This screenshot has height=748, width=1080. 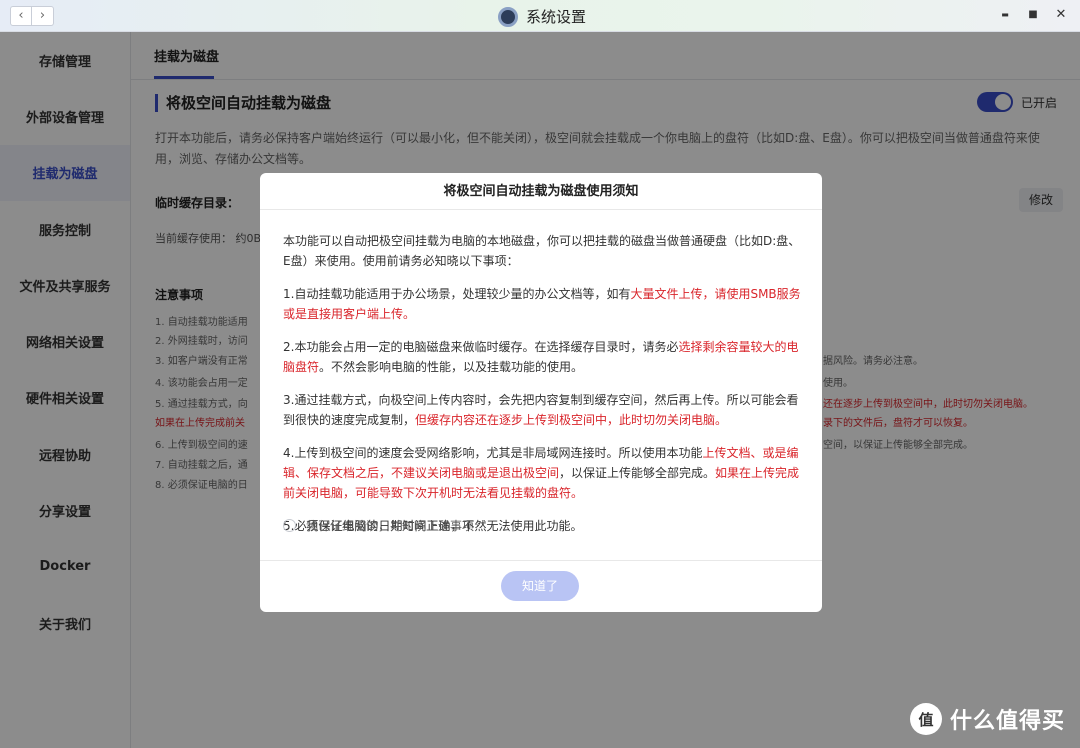 What do you see at coordinates (541, 560) in the screenshot?
I see `dialog-divider` at bounding box center [541, 560].